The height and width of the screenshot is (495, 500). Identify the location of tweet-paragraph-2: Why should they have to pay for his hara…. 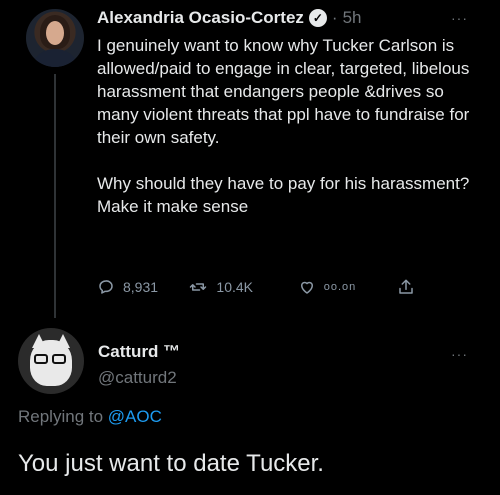
(283, 195).